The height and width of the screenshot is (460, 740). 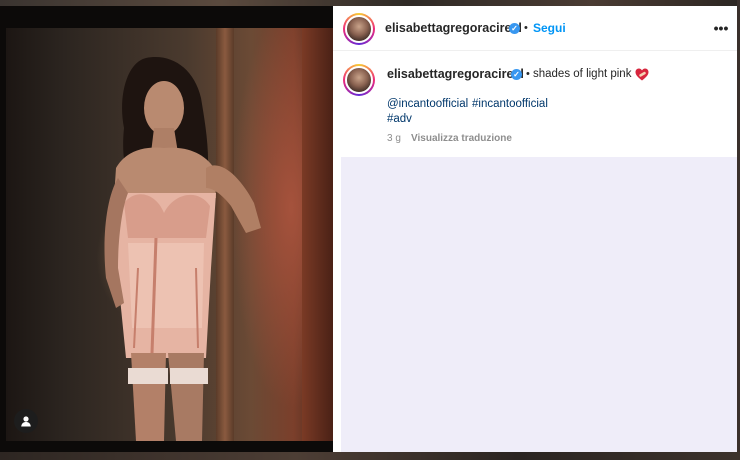 What do you see at coordinates (455, 74) in the screenshot?
I see `caption-username: elisabettagregoracireal` at bounding box center [455, 74].